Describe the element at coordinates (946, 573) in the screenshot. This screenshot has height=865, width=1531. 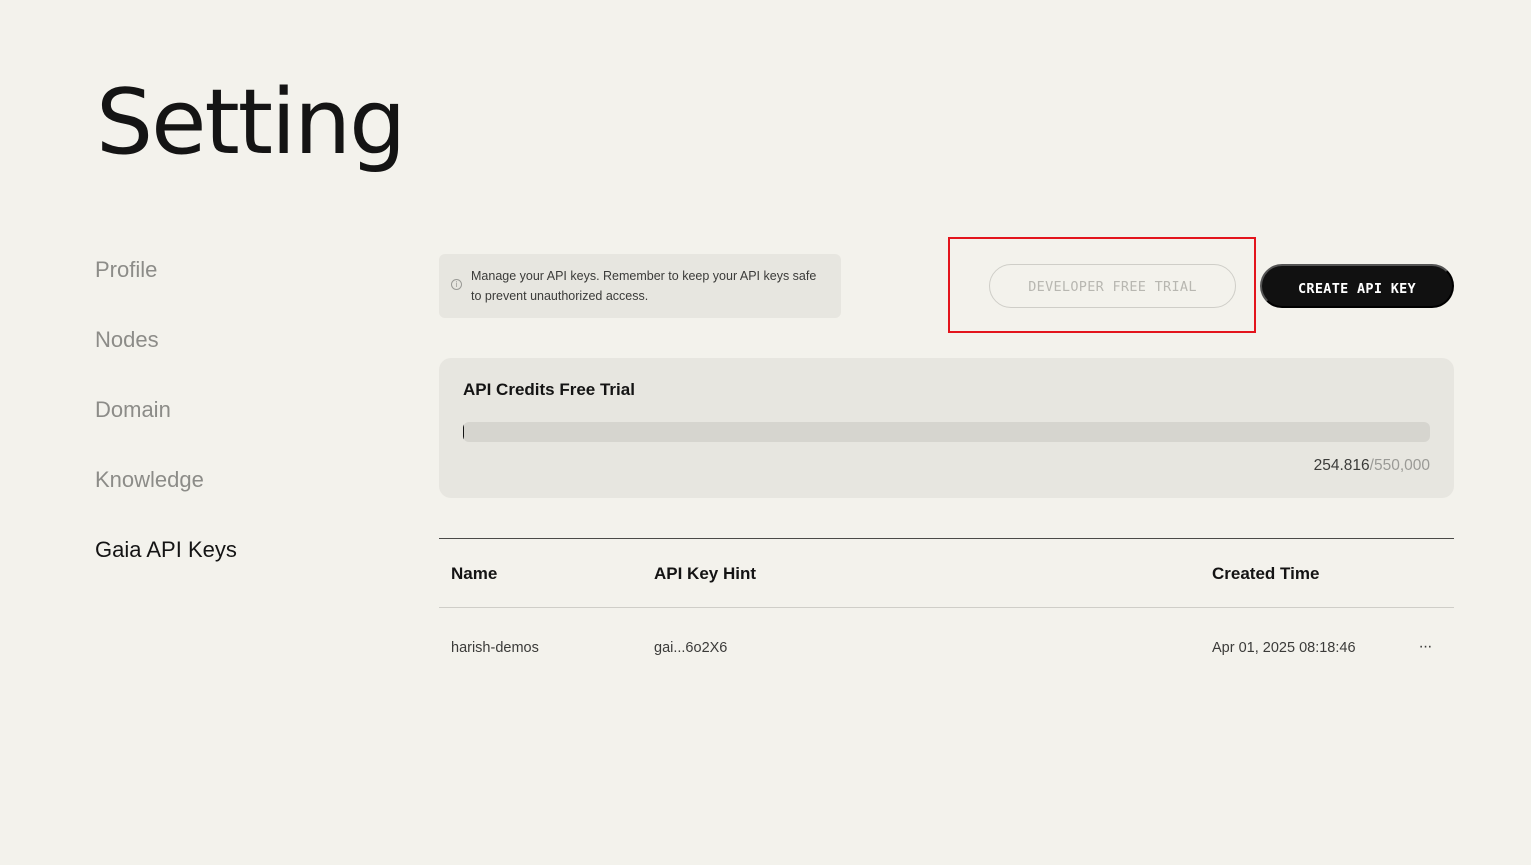
I see `table-header-row: Name API Key Hint Created Time` at that location.